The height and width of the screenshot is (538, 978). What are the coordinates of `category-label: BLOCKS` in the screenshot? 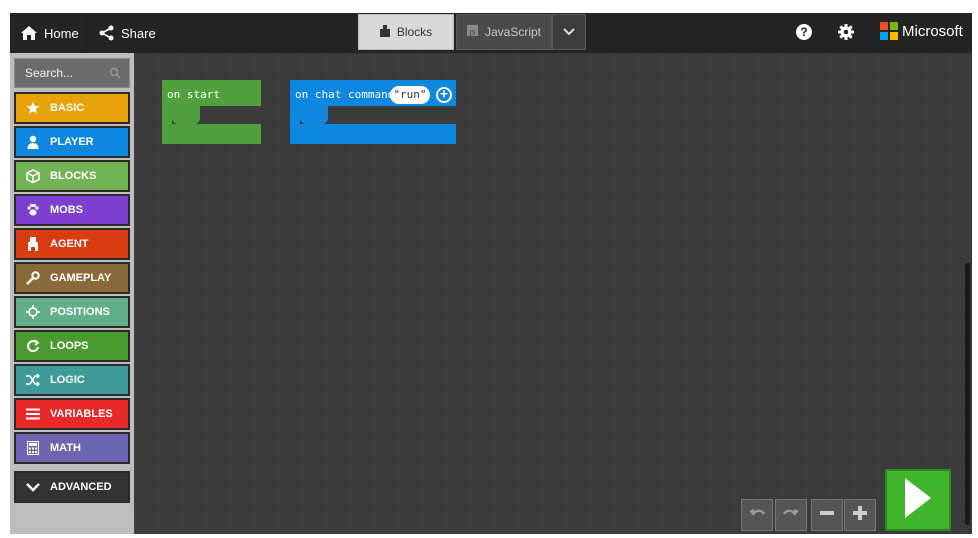 It's located at (73, 176).